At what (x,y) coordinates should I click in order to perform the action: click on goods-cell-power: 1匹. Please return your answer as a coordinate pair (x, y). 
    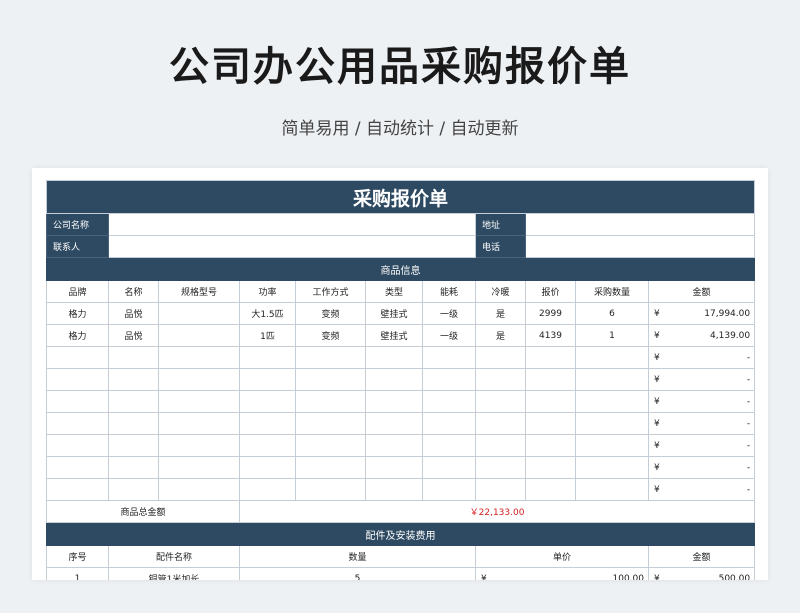
    Looking at the image, I should click on (267, 335).